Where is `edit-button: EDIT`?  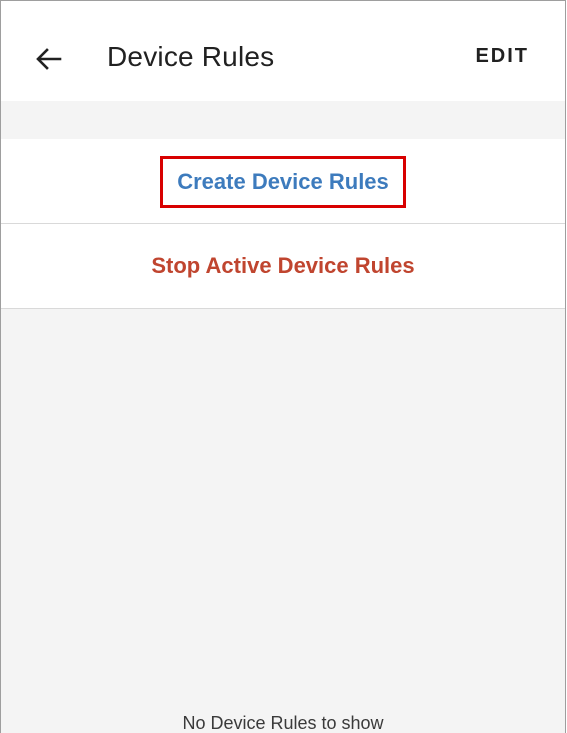
edit-button: EDIT is located at coordinates (502, 56).